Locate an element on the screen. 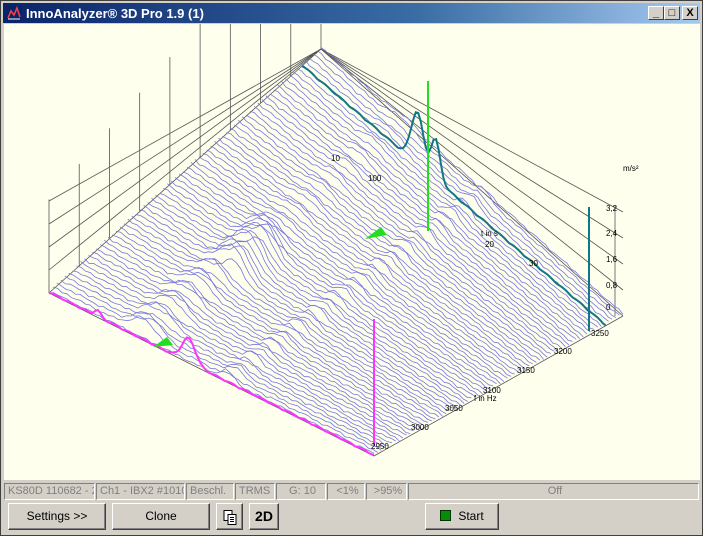 The image size is (703, 536). time-tick-label: 30 is located at coordinates (533, 263).